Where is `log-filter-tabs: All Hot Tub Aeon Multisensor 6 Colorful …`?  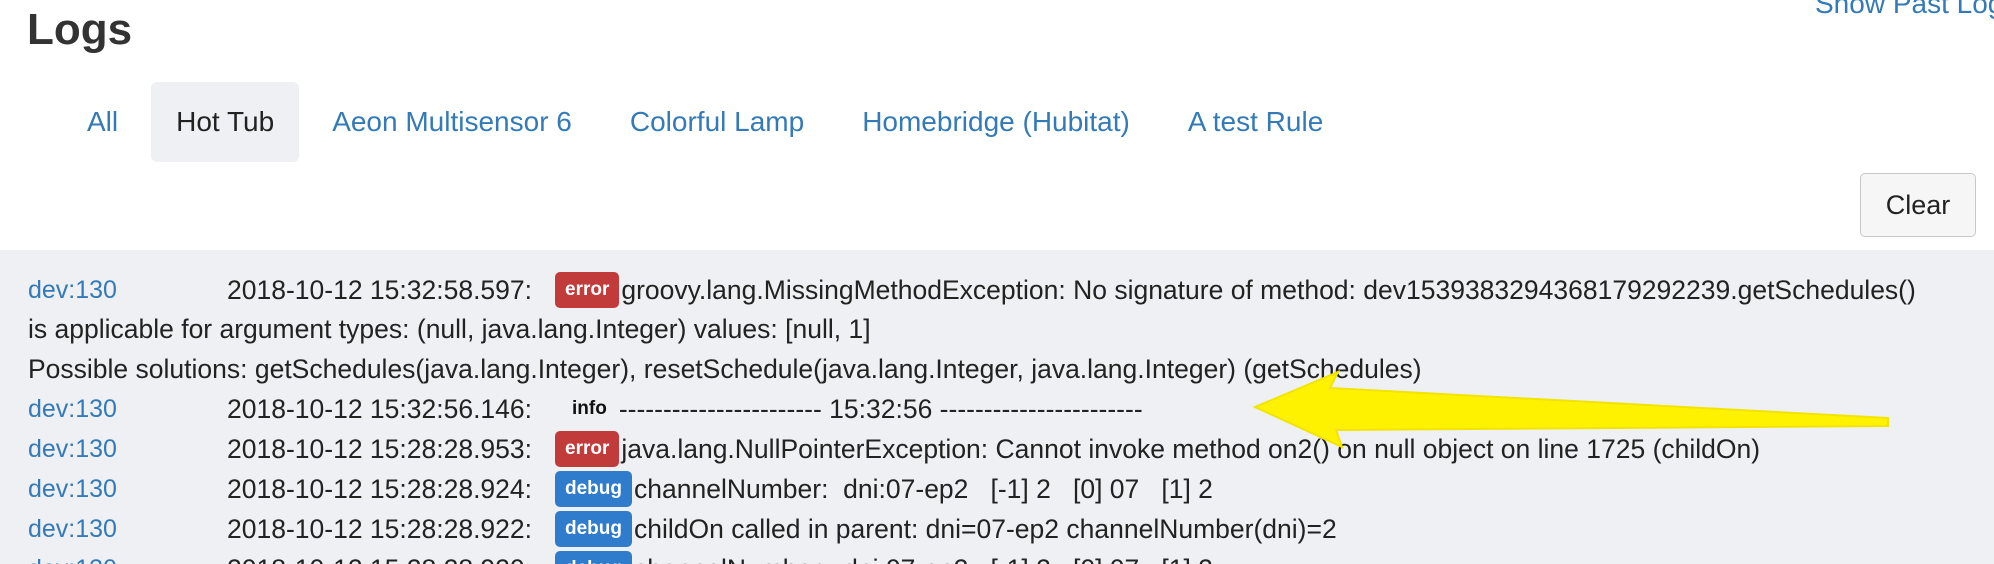 log-filter-tabs: All Hot Tub Aeon Multisensor 6 Colorful … is located at coordinates (709, 122).